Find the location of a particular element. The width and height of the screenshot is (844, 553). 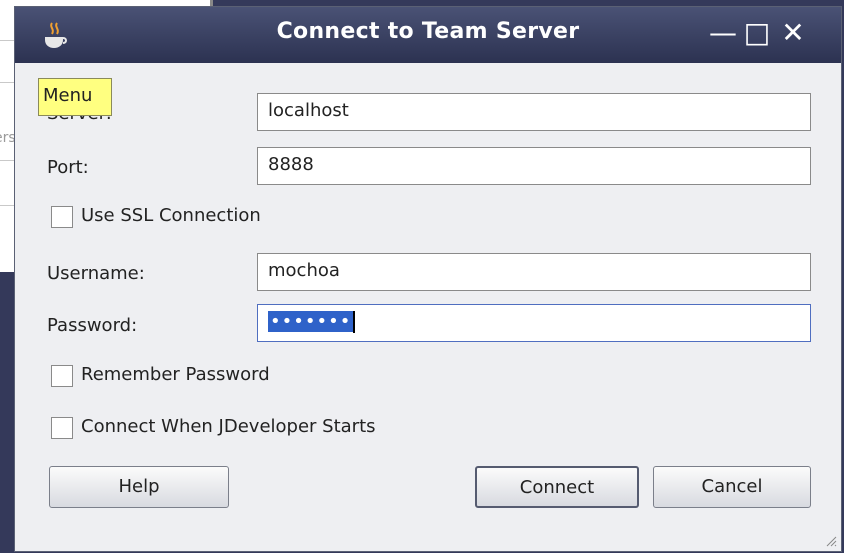

minimize-button: — is located at coordinates (723, 33).